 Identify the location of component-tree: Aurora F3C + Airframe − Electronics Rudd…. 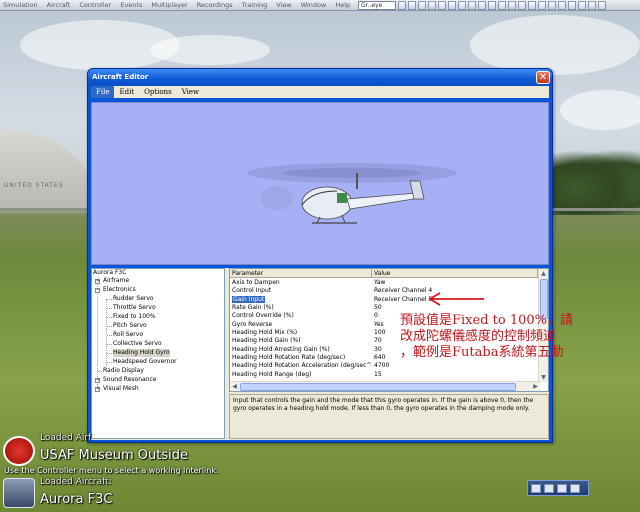
(158, 353).